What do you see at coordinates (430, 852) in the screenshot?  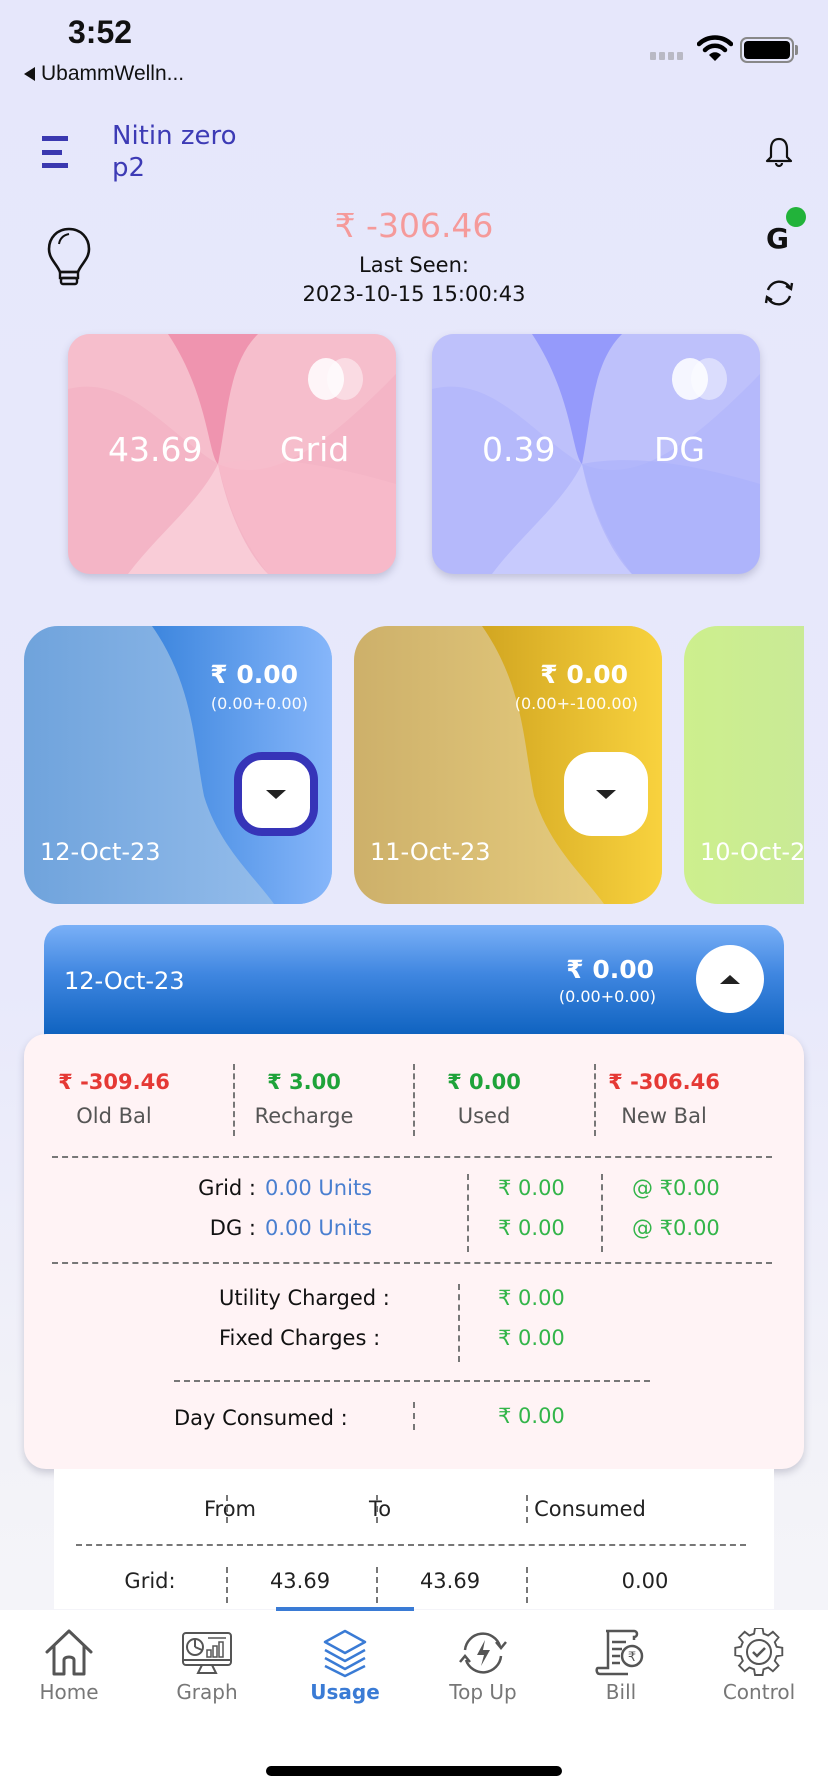 I see `day-date: 11-Oct-23` at bounding box center [430, 852].